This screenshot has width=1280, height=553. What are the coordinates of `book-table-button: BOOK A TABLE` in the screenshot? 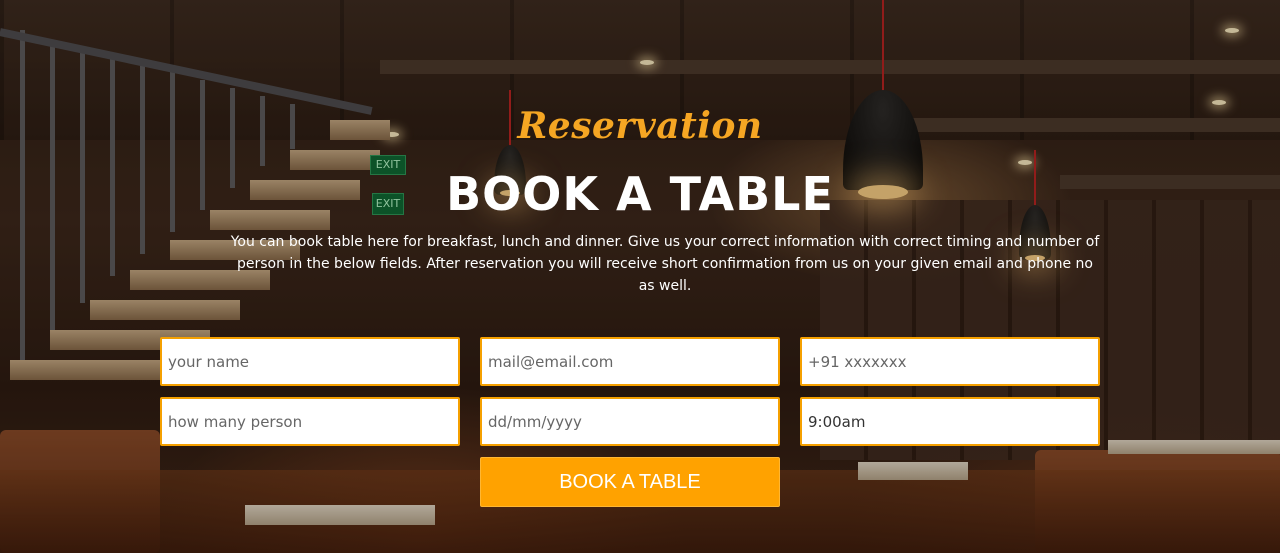 It's located at (630, 482).